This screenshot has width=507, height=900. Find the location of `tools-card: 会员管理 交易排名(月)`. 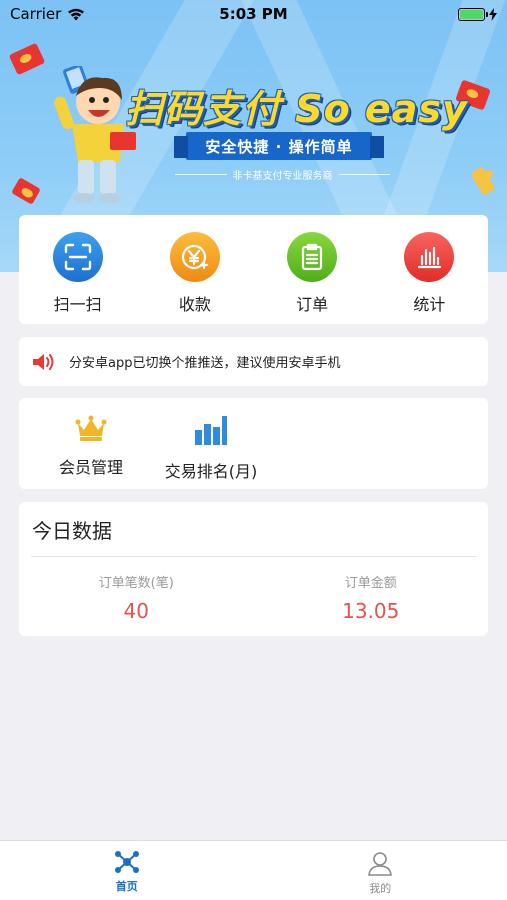

tools-card: 会员管理 交易排名(月) is located at coordinates (253, 443).